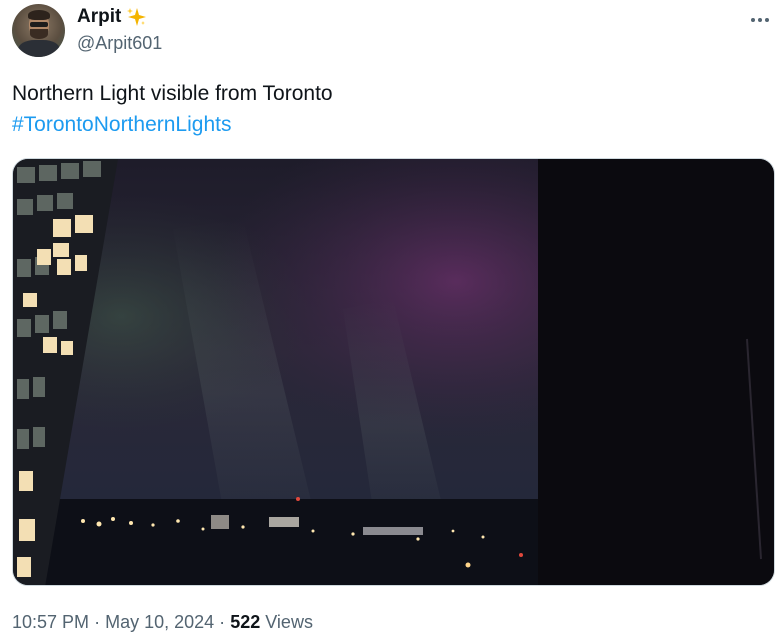  What do you see at coordinates (39, 24) in the screenshot?
I see `avatar-glasses` at bounding box center [39, 24].